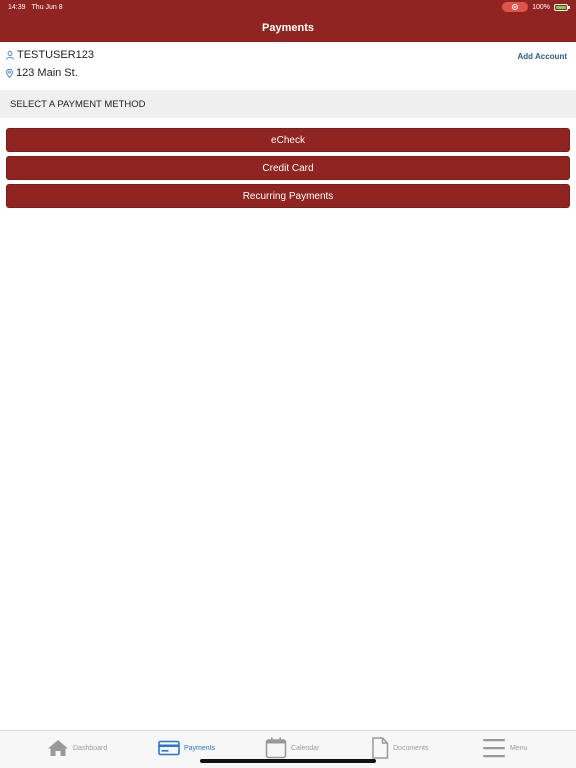 The image size is (576, 768). I want to click on tab-label-menu: Menu, so click(519, 748).